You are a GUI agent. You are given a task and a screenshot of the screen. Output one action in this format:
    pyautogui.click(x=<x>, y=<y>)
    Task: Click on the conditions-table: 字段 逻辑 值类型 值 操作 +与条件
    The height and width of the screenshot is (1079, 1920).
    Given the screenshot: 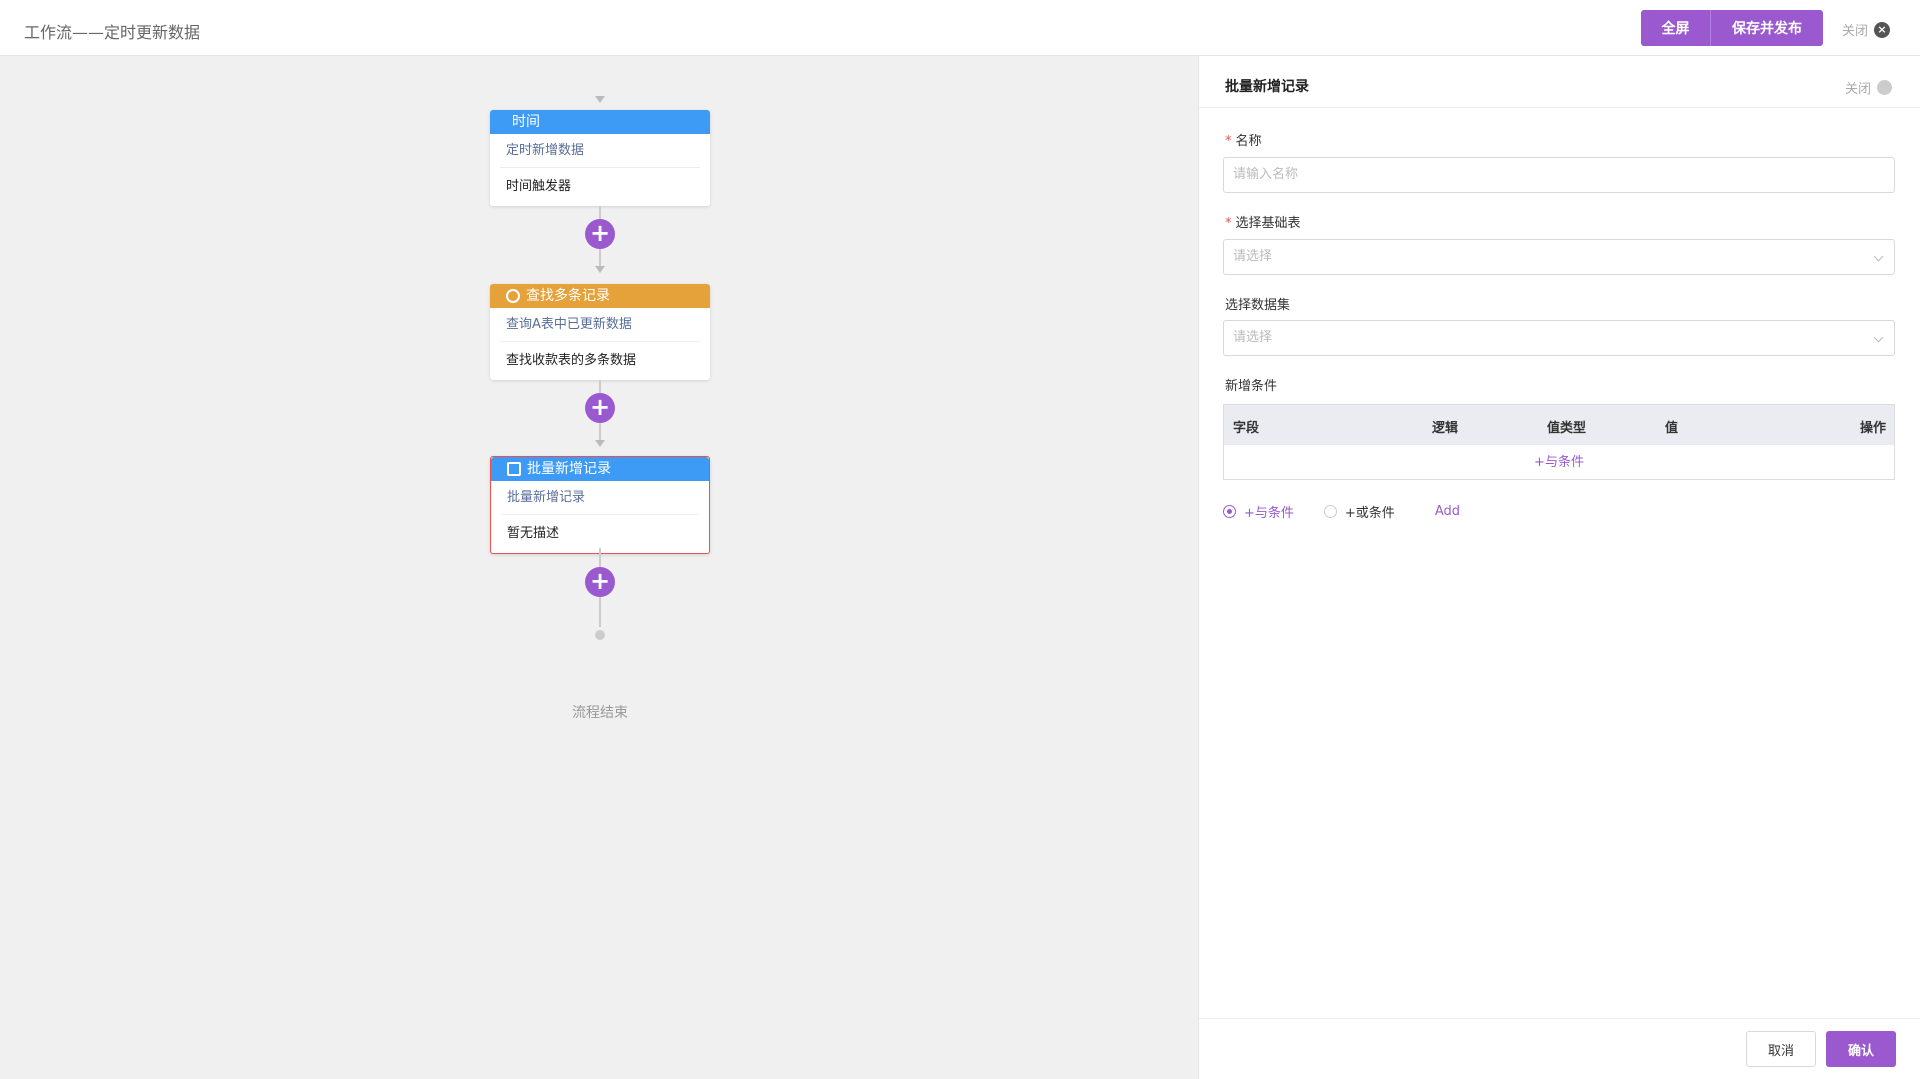 What is the action you would take?
    pyautogui.click(x=1559, y=442)
    